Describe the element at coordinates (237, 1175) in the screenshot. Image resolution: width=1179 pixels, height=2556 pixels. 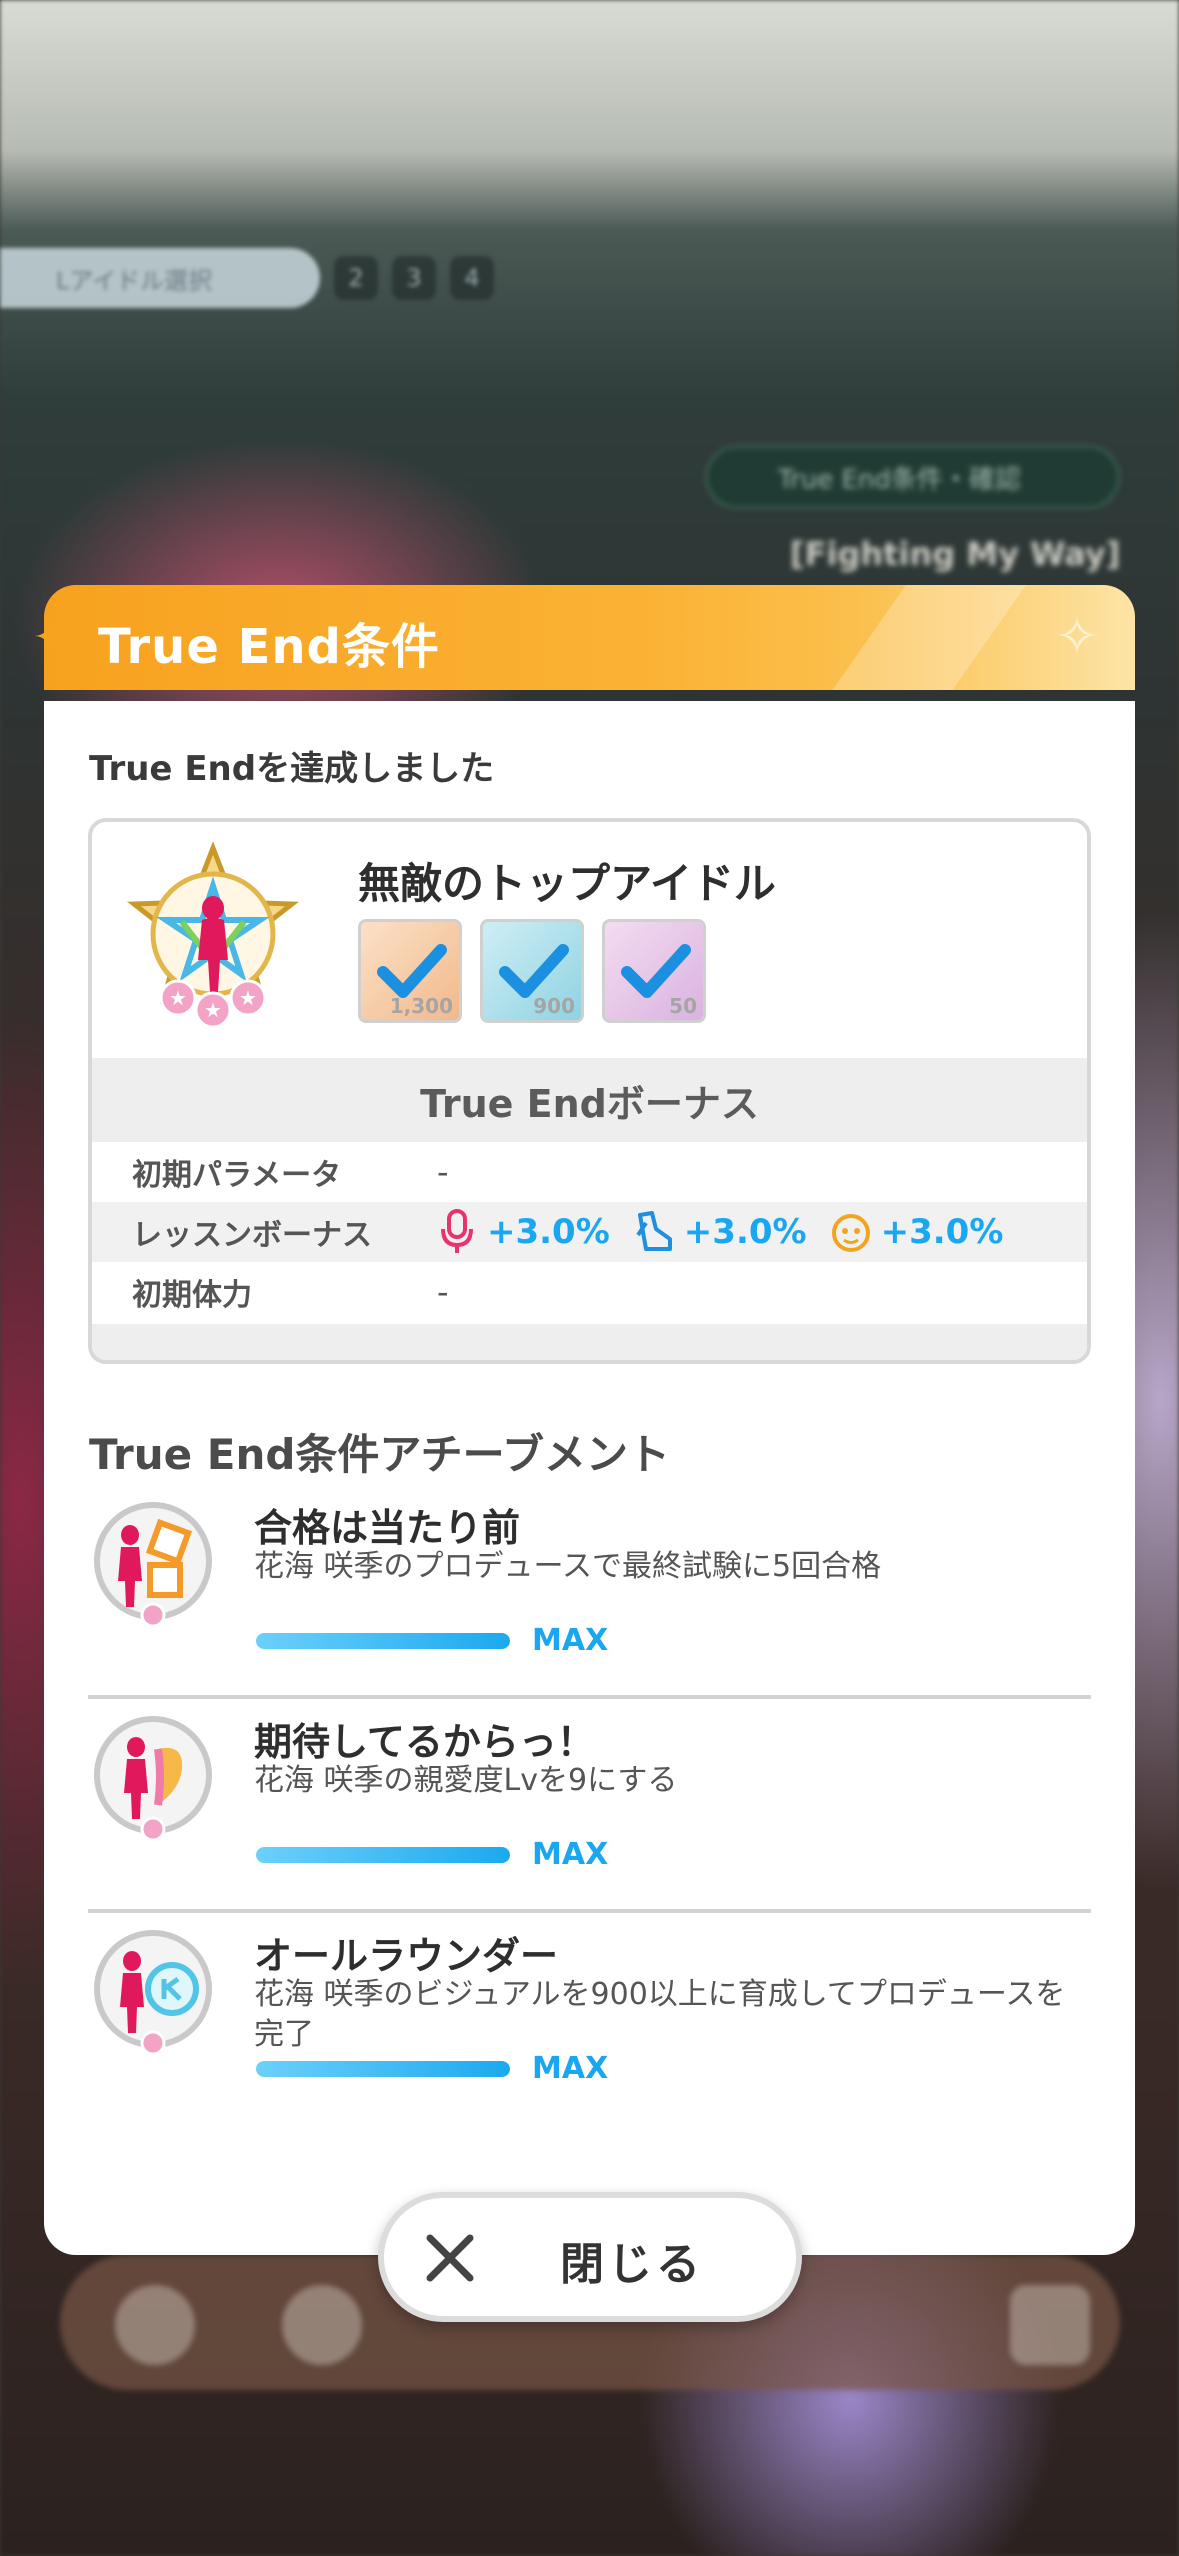
I see `initial-params-label: 初期パラメータ` at that location.